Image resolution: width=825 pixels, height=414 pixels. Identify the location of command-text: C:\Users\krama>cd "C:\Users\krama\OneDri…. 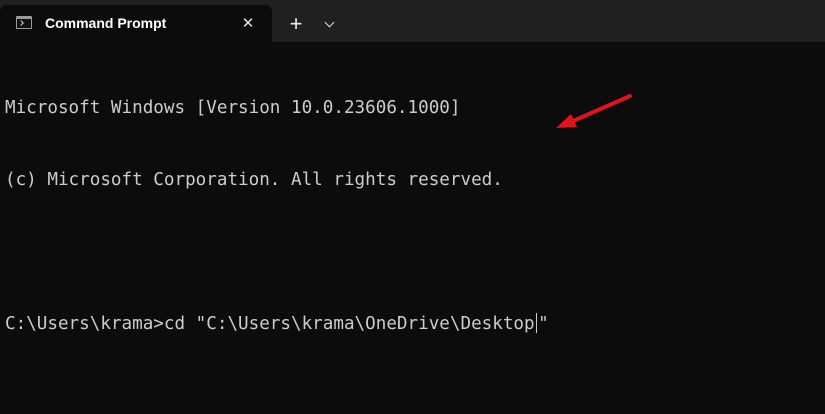
(270, 324).